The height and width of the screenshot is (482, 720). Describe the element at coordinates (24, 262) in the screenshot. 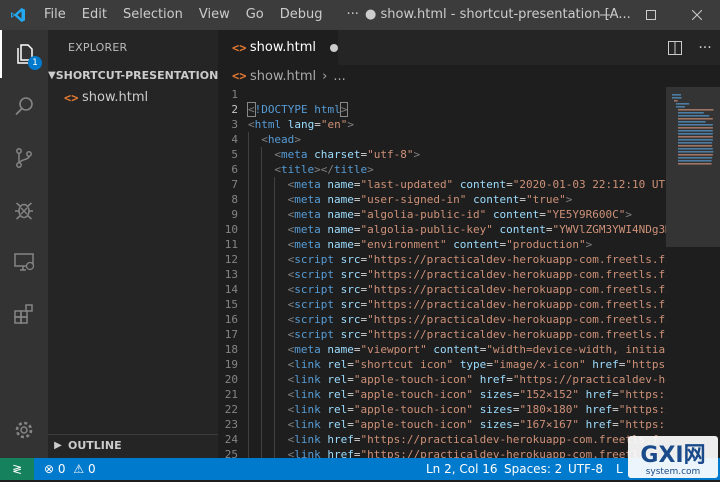

I see `remote-explorer-button` at that location.